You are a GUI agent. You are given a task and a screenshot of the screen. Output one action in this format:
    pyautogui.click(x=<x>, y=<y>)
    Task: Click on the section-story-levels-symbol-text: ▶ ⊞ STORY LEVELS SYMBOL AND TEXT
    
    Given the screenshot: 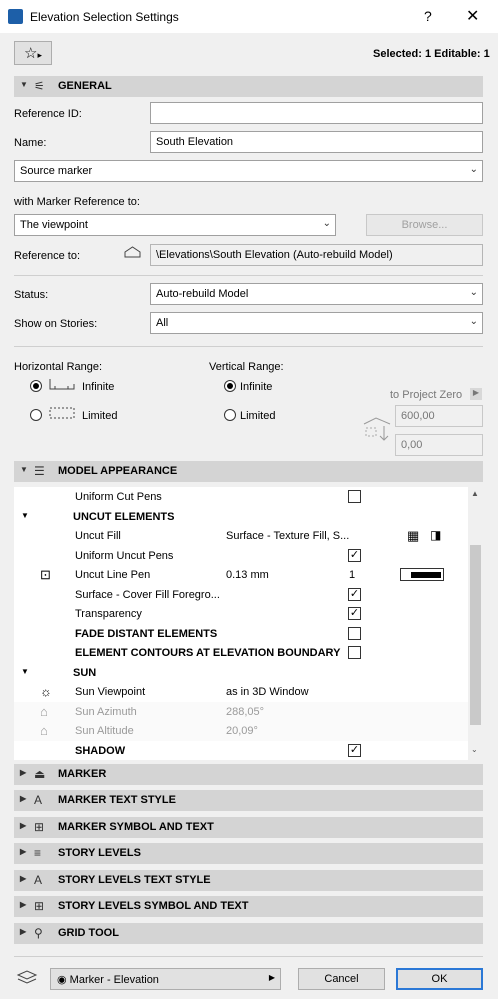 What is the action you would take?
    pyautogui.click(x=248, y=906)
    